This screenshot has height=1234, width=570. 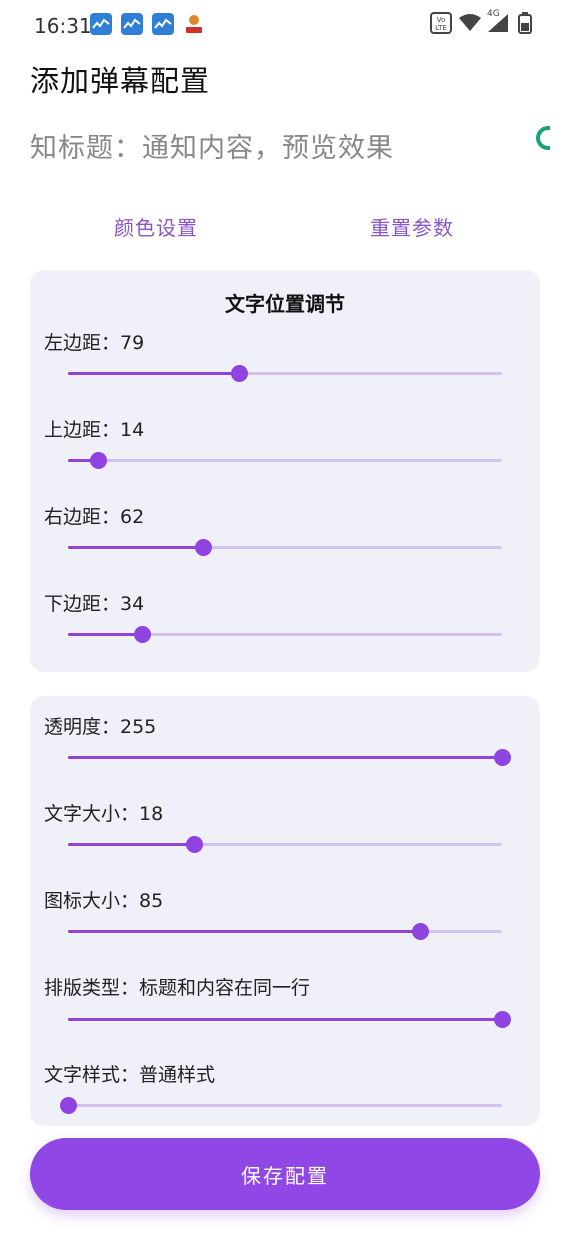 I want to click on top-margin-slider, so click(x=285, y=461).